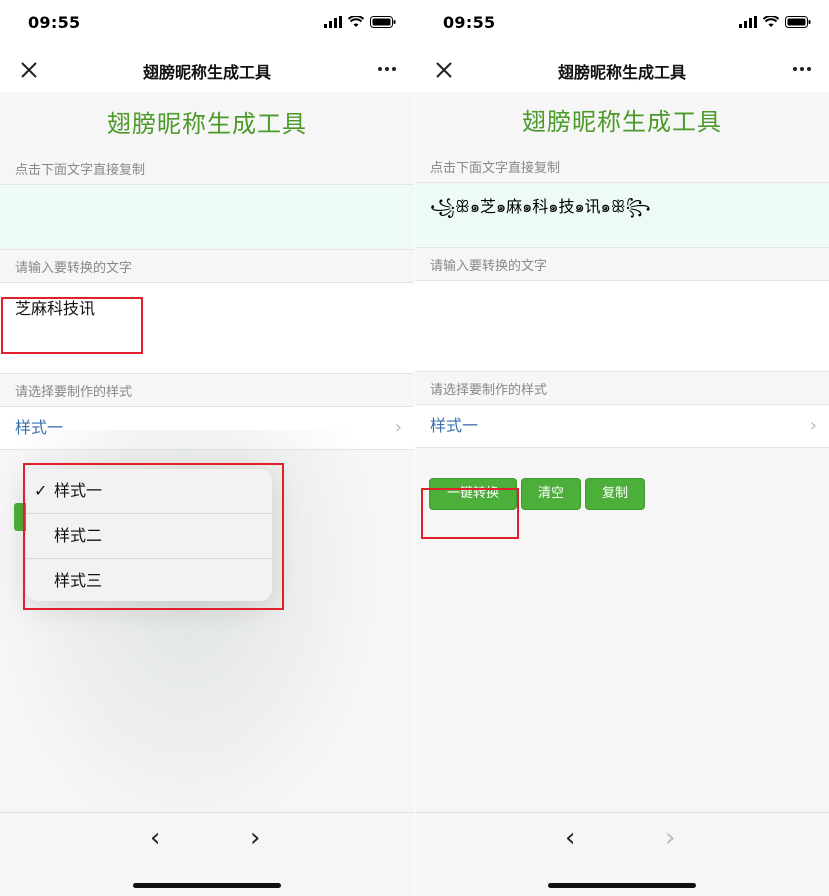 The image size is (829, 896). Describe the element at coordinates (622, 426) in the screenshot. I see `style-select: 样式一 ›` at that location.